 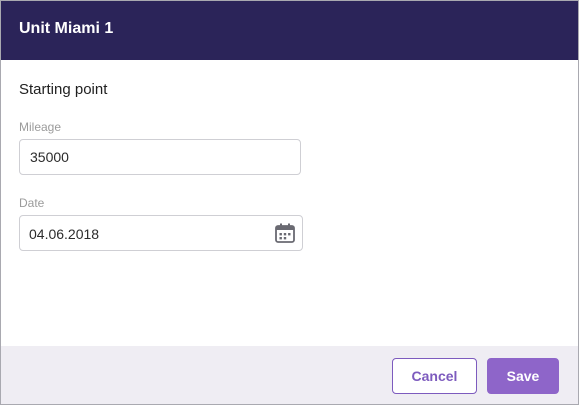 What do you see at coordinates (285, 233) in the screenshot?
I see `calendar-icon` at bounding box center [285, 233].